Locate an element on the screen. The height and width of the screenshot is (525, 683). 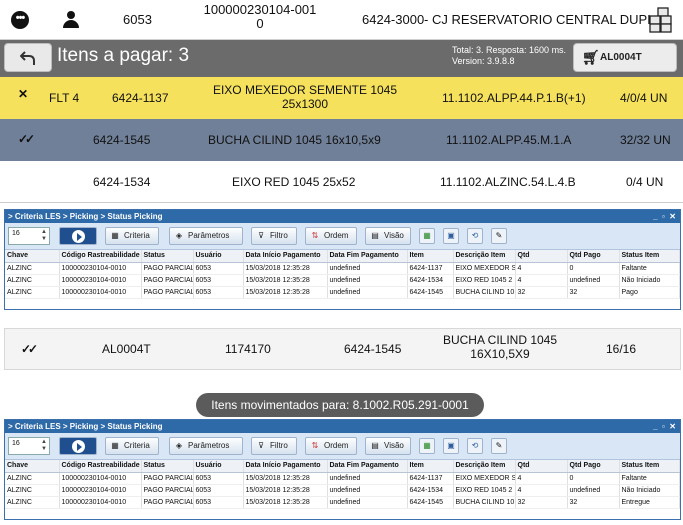
sort-icon: ⇅ is located at coordinates (315, 235).